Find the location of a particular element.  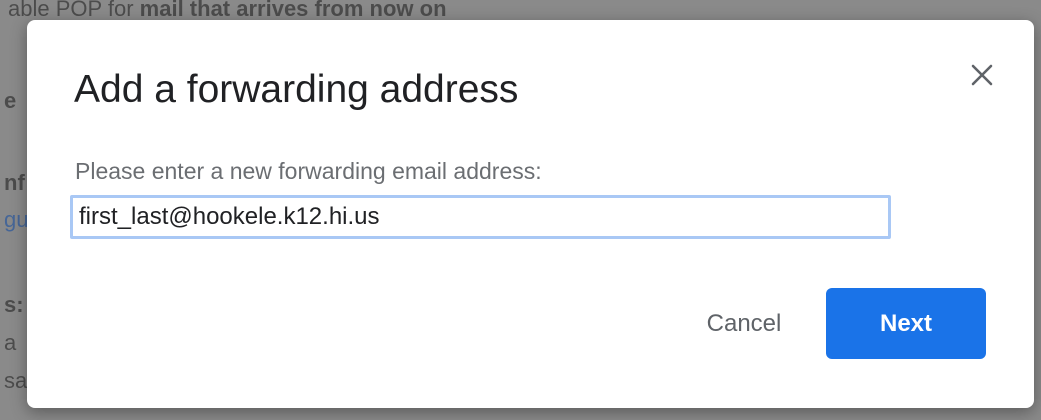

background-text-line: nf is located at coordinates (14, 182).